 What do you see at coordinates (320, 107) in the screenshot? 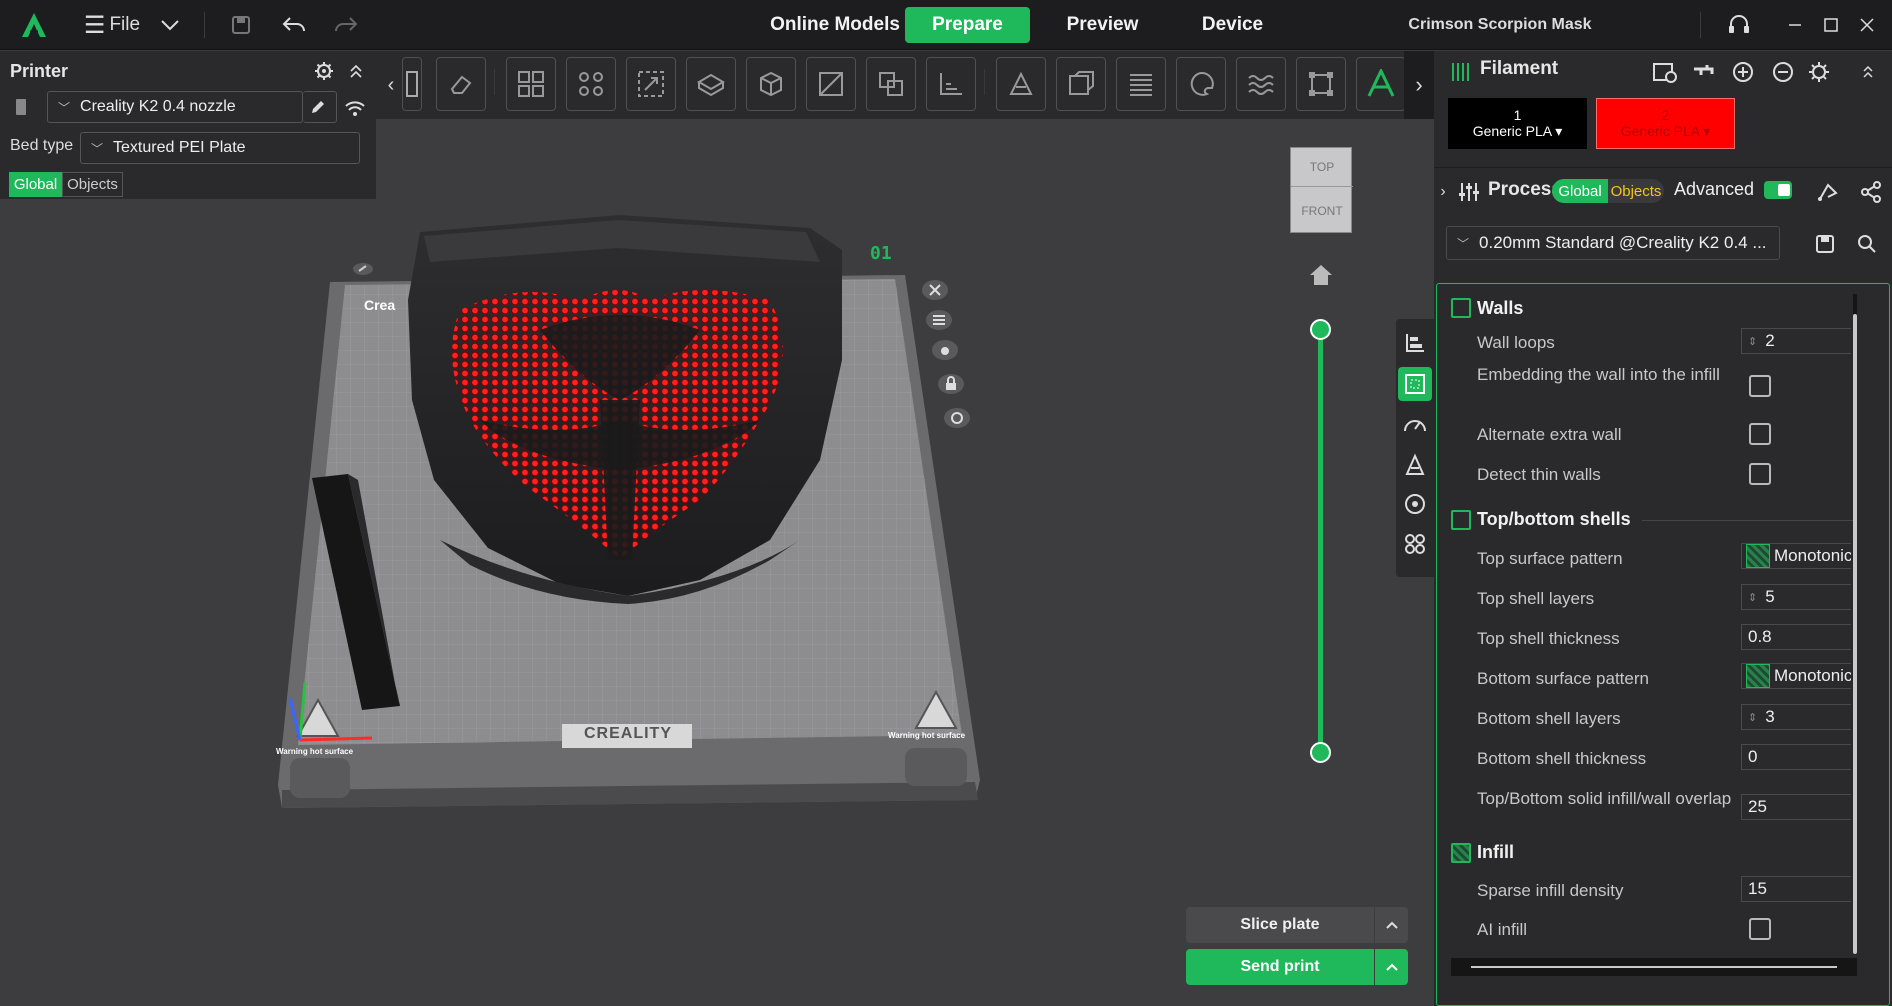
I see `edit-printer-button` at bounding box center [320, 107].